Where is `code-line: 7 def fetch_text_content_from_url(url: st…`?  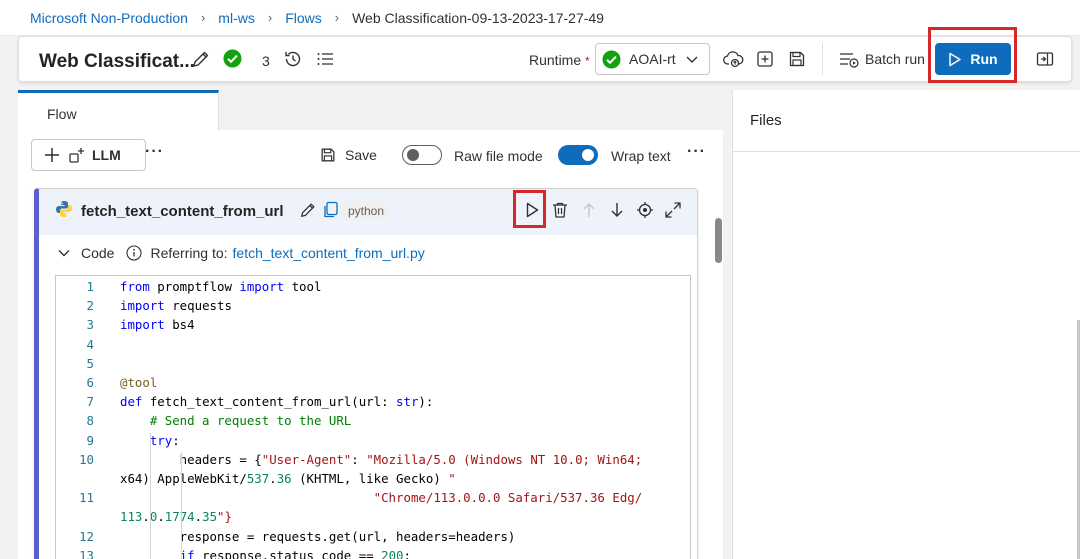
code-line: 7 def fetch_text_content_from_url(url: st… is located at coordinates (373, 403).